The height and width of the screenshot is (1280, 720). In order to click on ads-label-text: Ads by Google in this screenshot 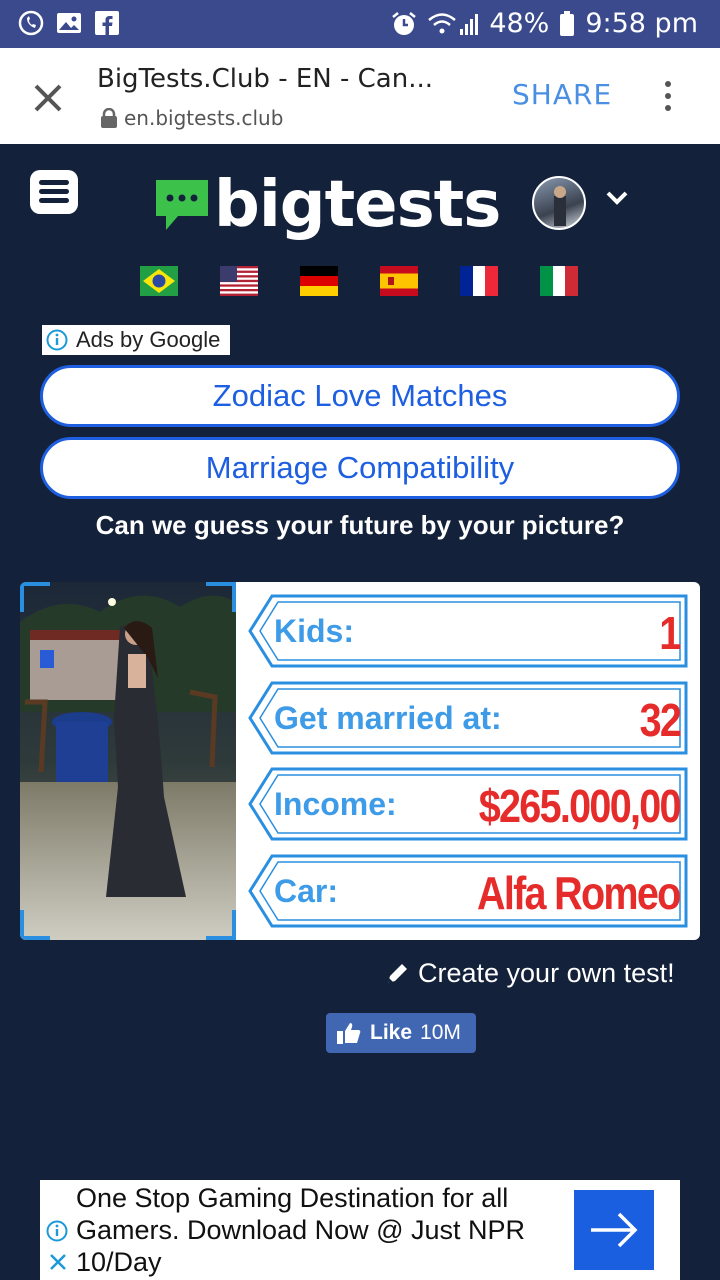, I will do `click(148, 339)`.